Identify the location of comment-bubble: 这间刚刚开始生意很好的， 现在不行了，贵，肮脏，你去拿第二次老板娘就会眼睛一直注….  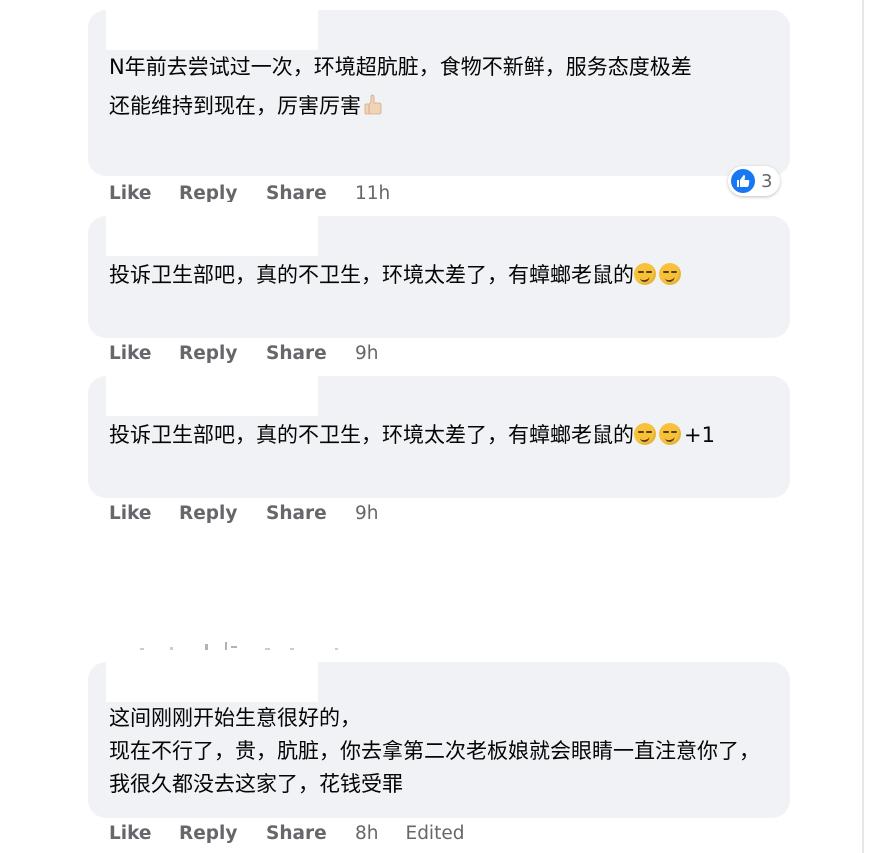
(439, 740).